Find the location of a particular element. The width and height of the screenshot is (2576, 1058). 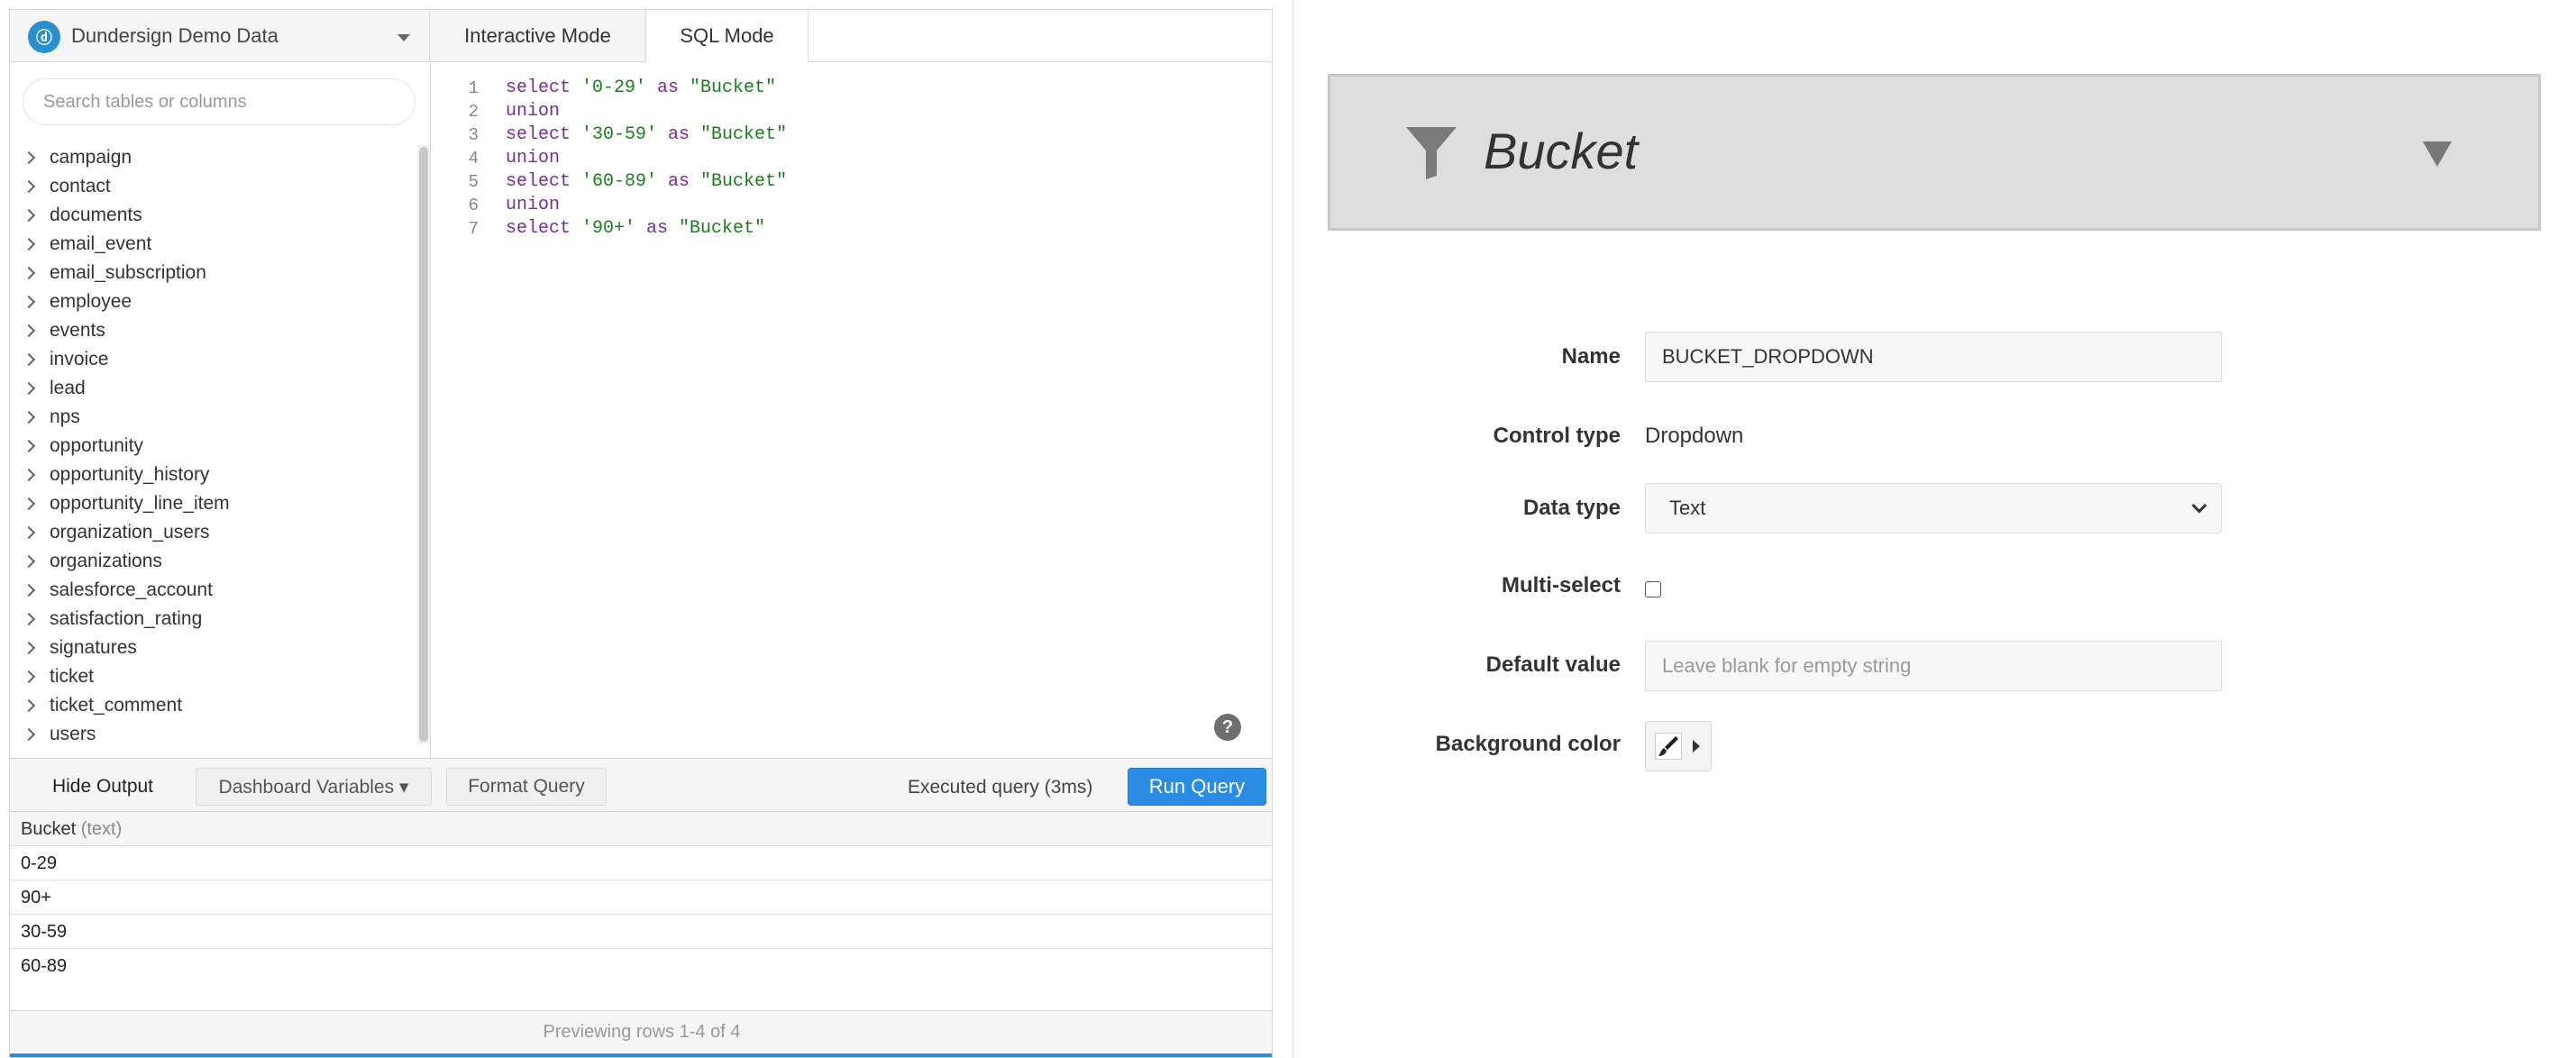

table-item-campaign: campaign is located at coordinates (75, 157).